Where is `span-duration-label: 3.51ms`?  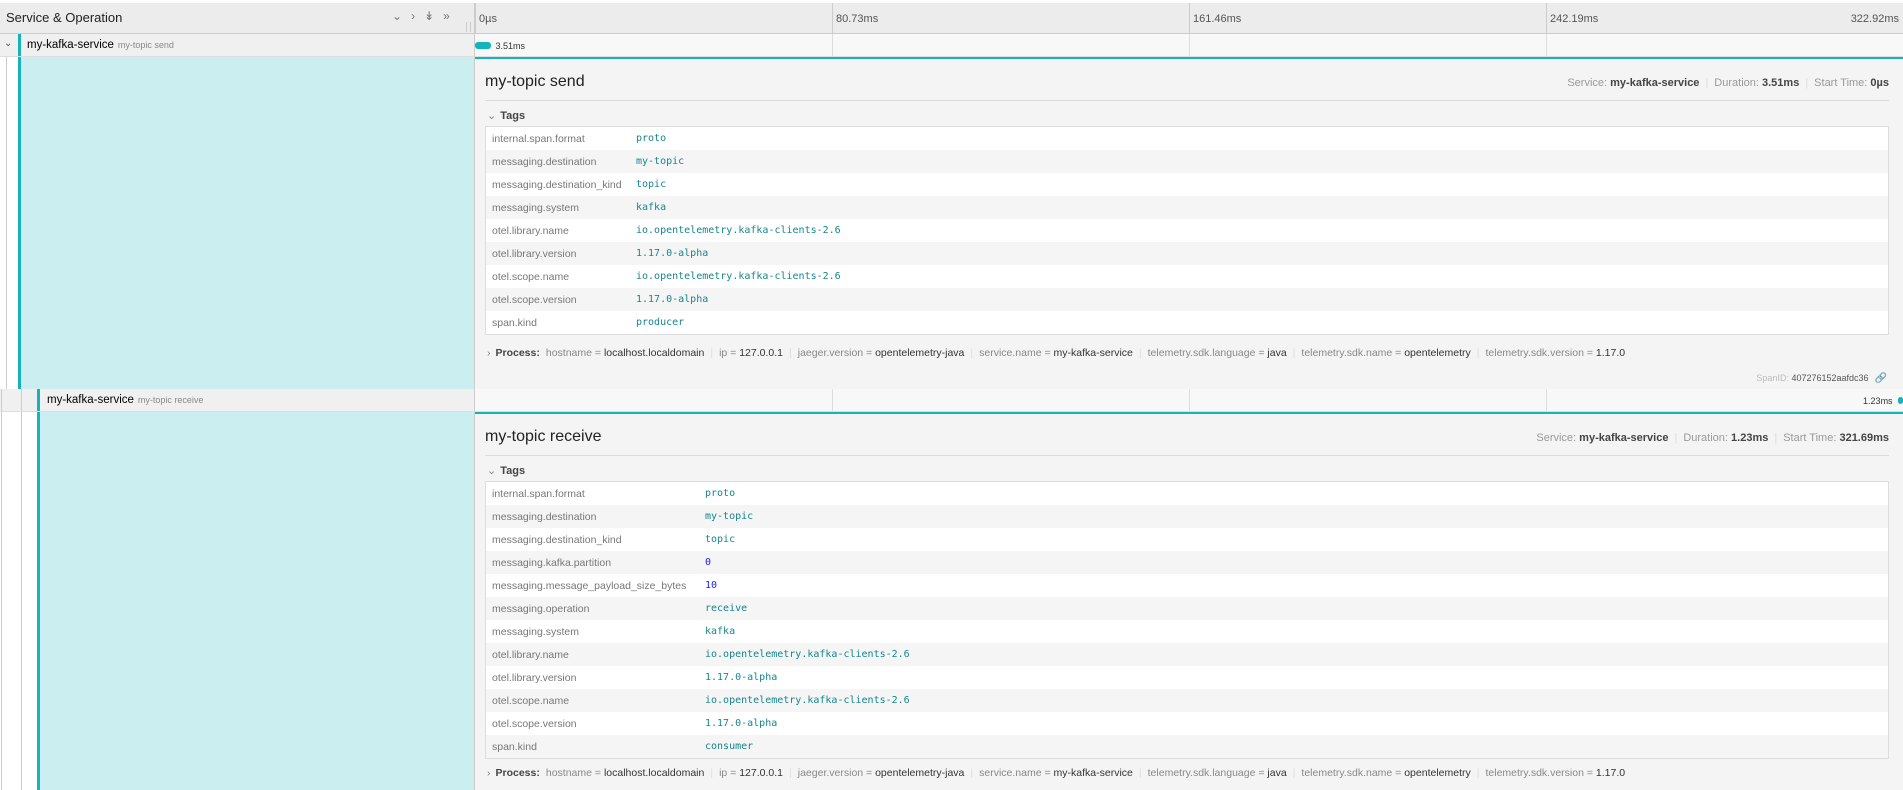
span-duration-label: 3.51ms is located at coordinates (510, 46).